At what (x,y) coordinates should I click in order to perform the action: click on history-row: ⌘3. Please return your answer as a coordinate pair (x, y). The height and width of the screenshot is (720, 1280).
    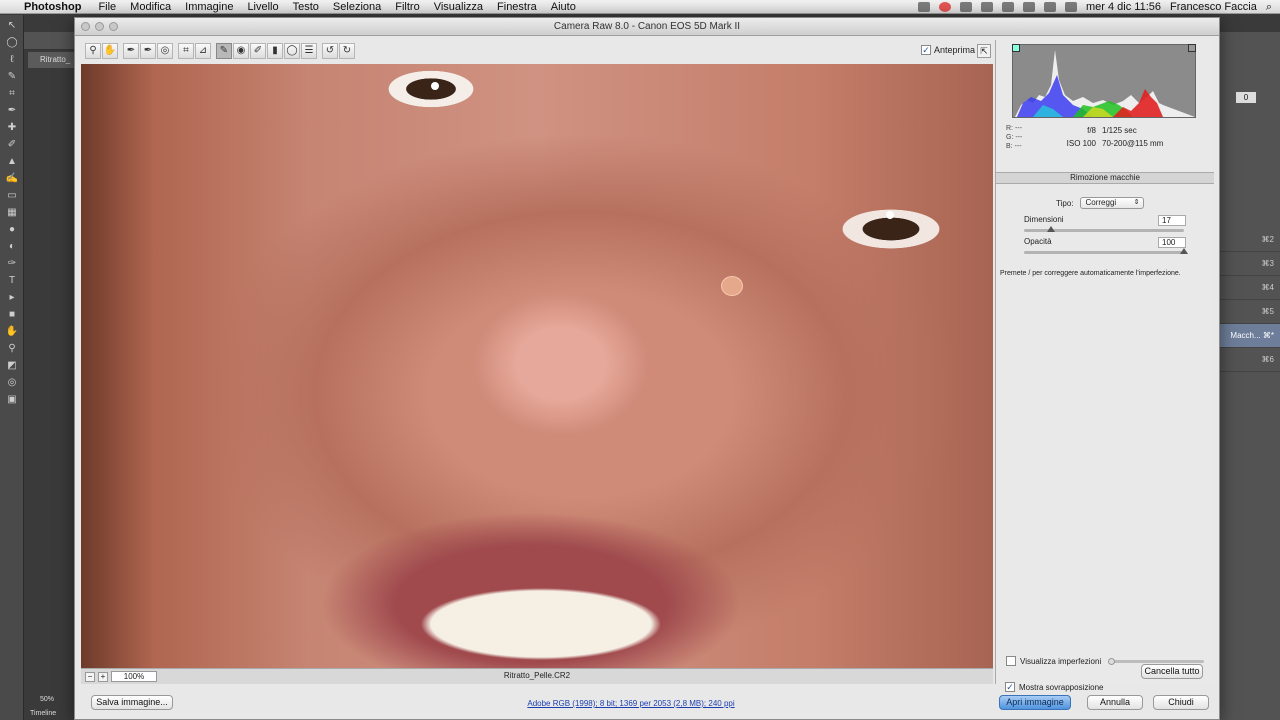
    Looking at the image, I should click on (1248, 264).